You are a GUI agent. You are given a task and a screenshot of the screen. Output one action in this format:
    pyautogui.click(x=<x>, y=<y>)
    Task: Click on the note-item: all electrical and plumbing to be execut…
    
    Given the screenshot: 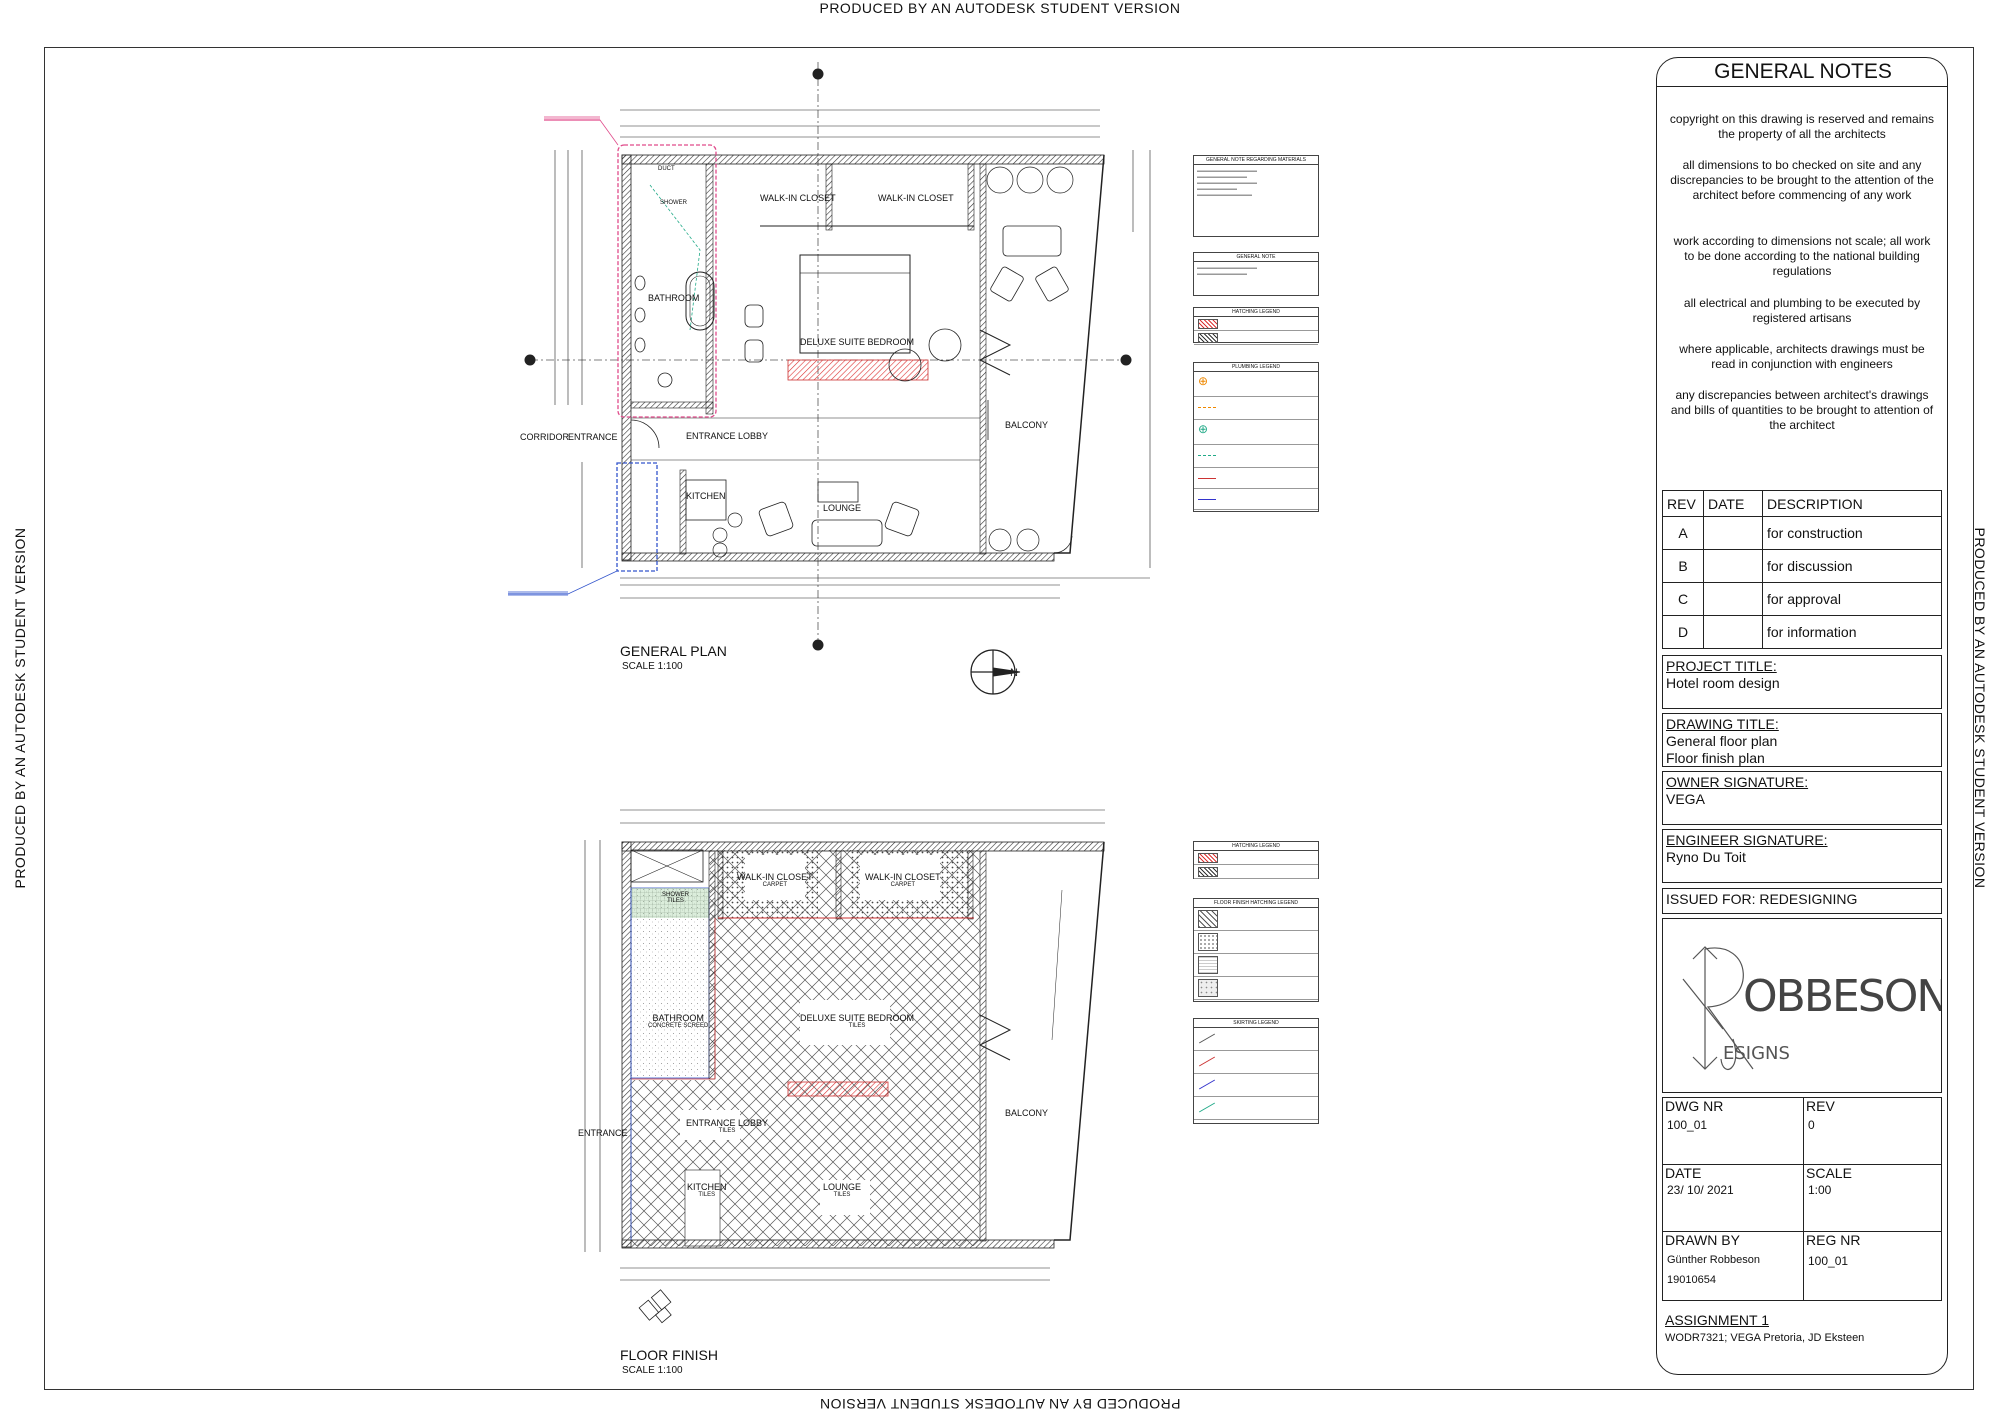 What is the action you would take?
    pyautogui.click(x=1802, y=310)
    